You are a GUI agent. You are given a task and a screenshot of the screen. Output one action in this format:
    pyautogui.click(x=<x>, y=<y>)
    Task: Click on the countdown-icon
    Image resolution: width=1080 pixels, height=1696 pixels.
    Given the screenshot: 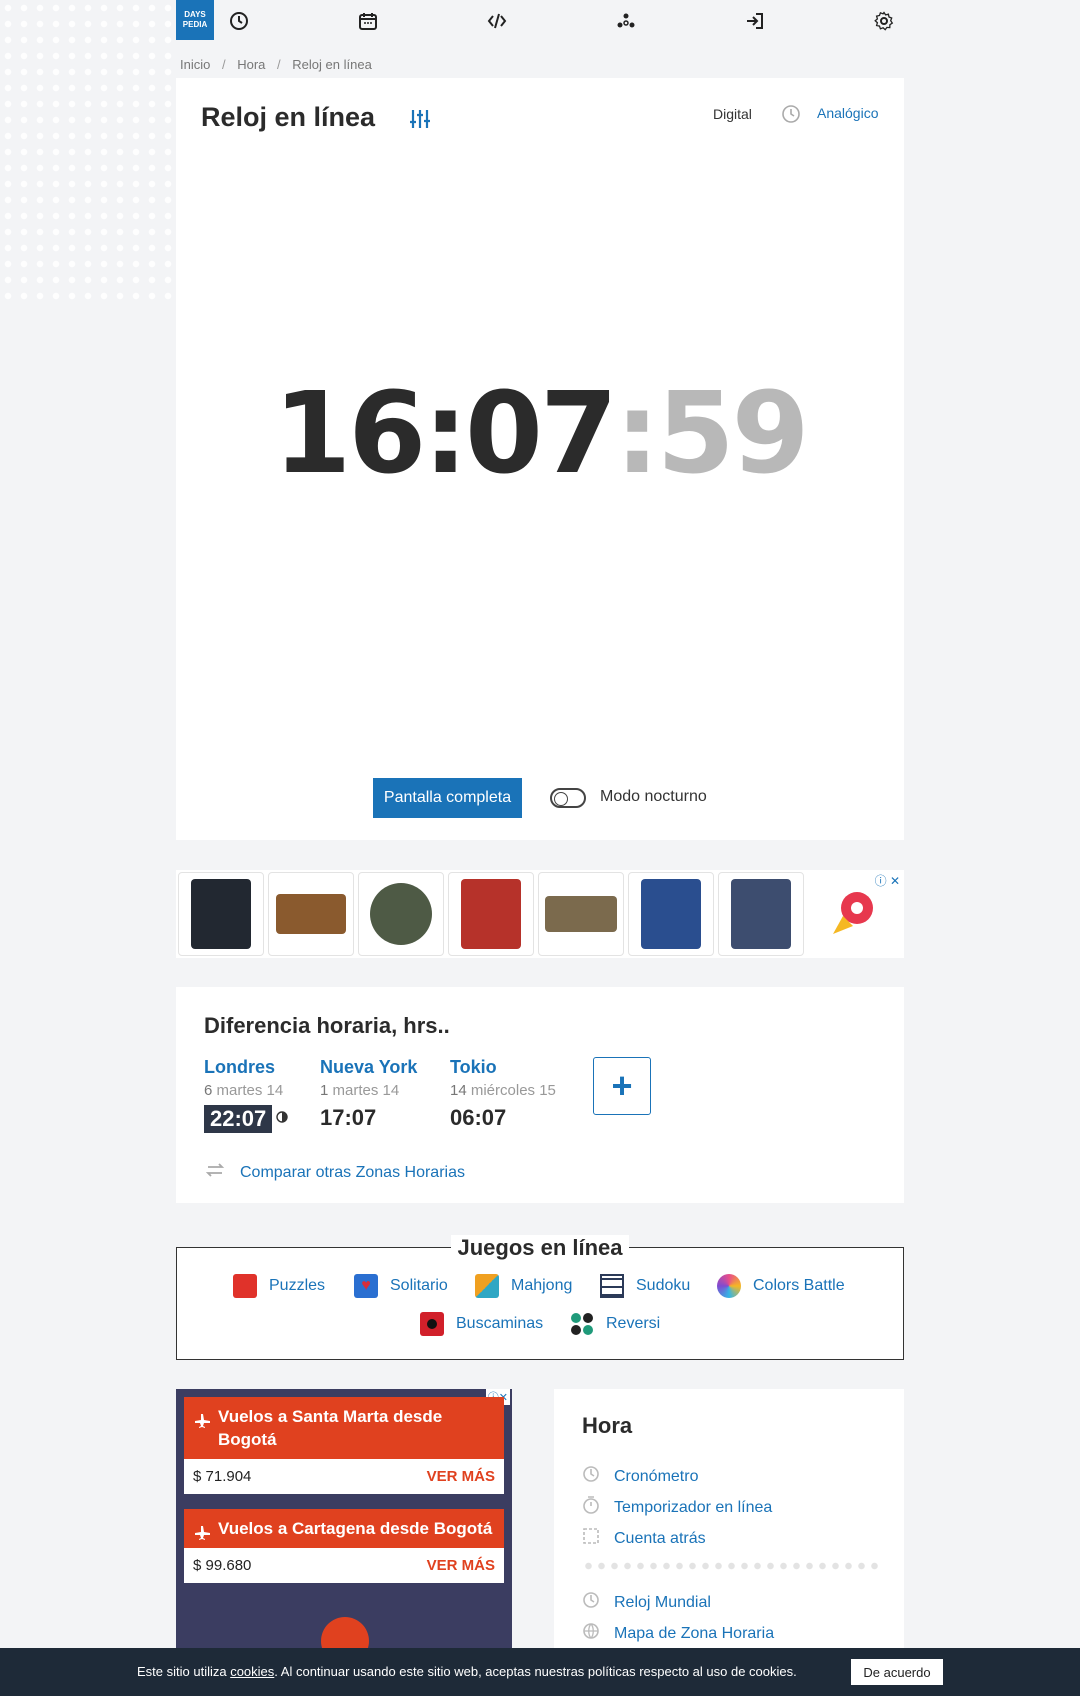 What is the action you would take?
    pyautogui.click(x=591, y=1538)
    